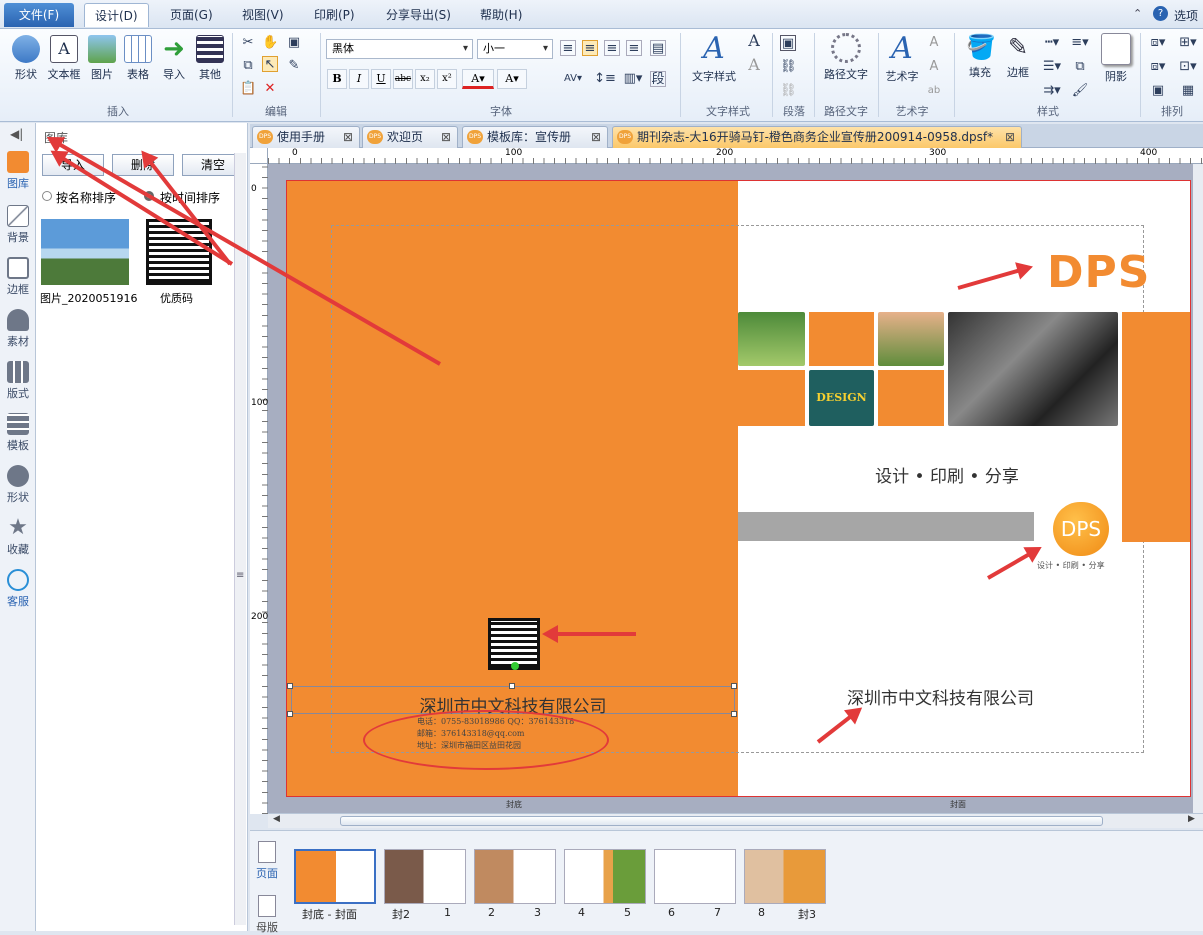 The width and height of the screenshot is (1203, 935). Describe the element at coordinates (270, 89) in the screenshot. I see `delete-icon: ✕` at that location.